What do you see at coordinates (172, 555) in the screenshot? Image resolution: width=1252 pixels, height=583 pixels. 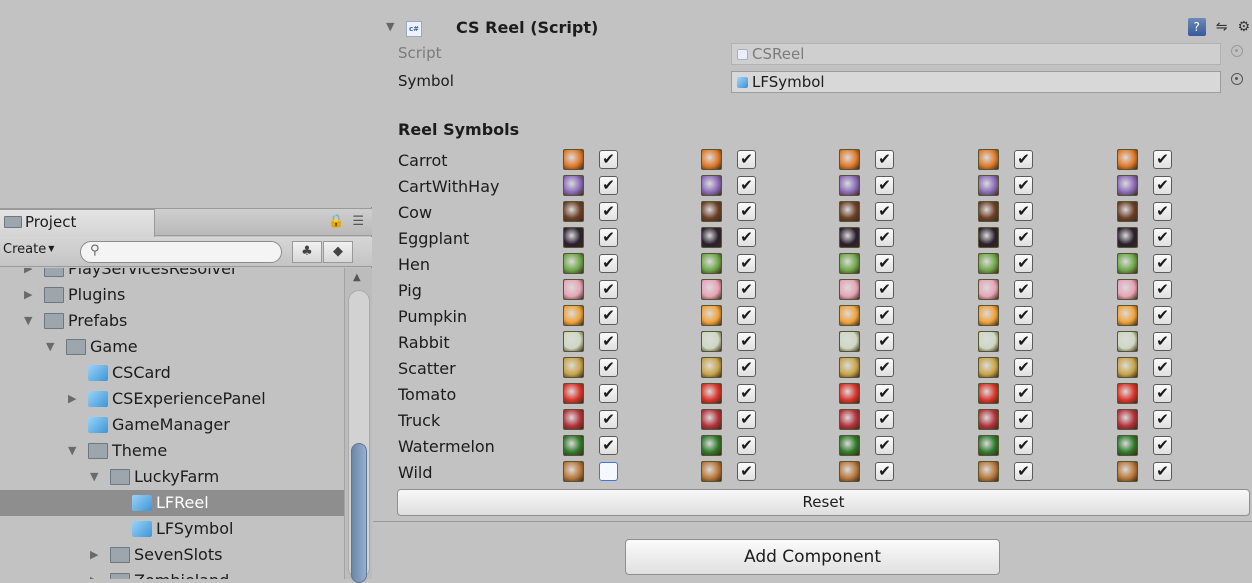 I see `tree-item: ▶ SevenSlots` at bounding box center [172, 555].